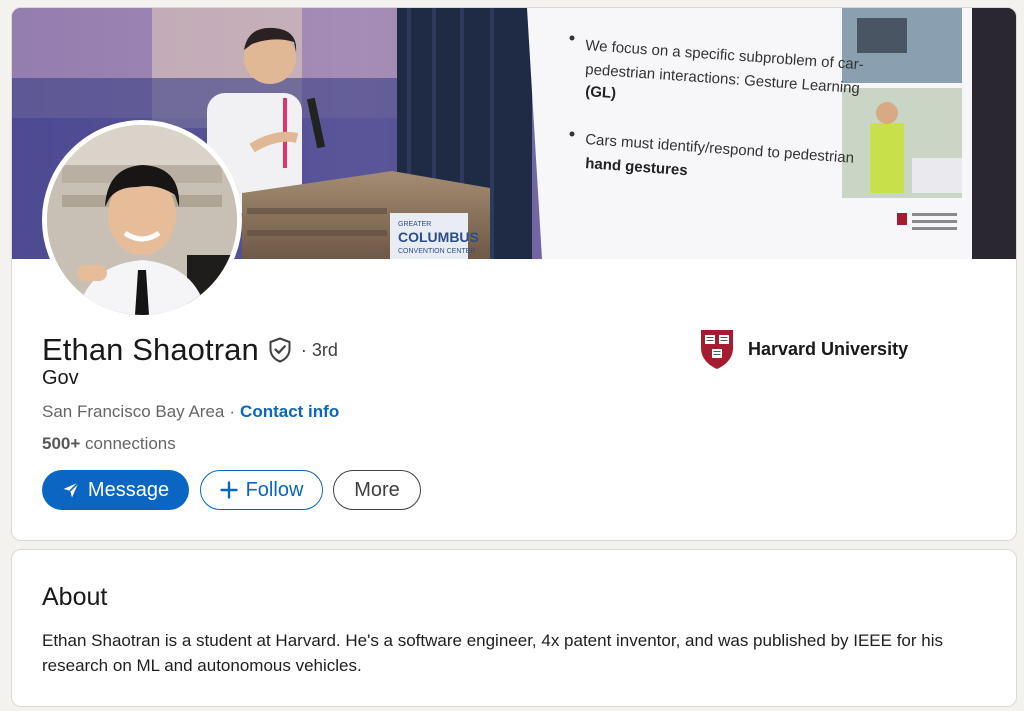 Image resolution: width=1024 pixels, height=711 pixels. I want to click on education-school: Harvard University, so click(803, 349).